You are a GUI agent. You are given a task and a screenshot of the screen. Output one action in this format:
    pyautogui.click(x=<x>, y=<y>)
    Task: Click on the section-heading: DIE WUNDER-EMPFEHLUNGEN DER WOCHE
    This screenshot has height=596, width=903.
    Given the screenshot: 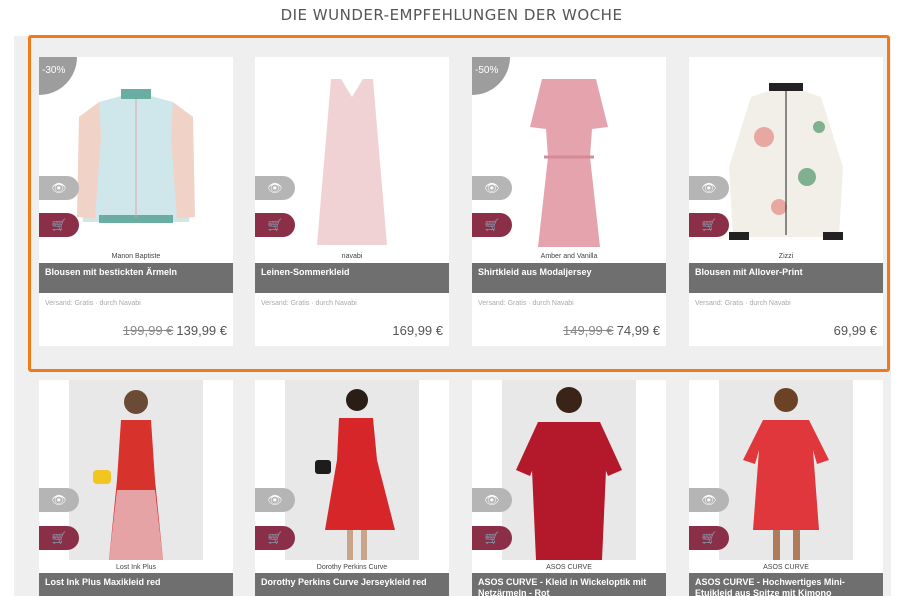 What is the action you would take?
    pyautogui.click(x=451, y=15)
    